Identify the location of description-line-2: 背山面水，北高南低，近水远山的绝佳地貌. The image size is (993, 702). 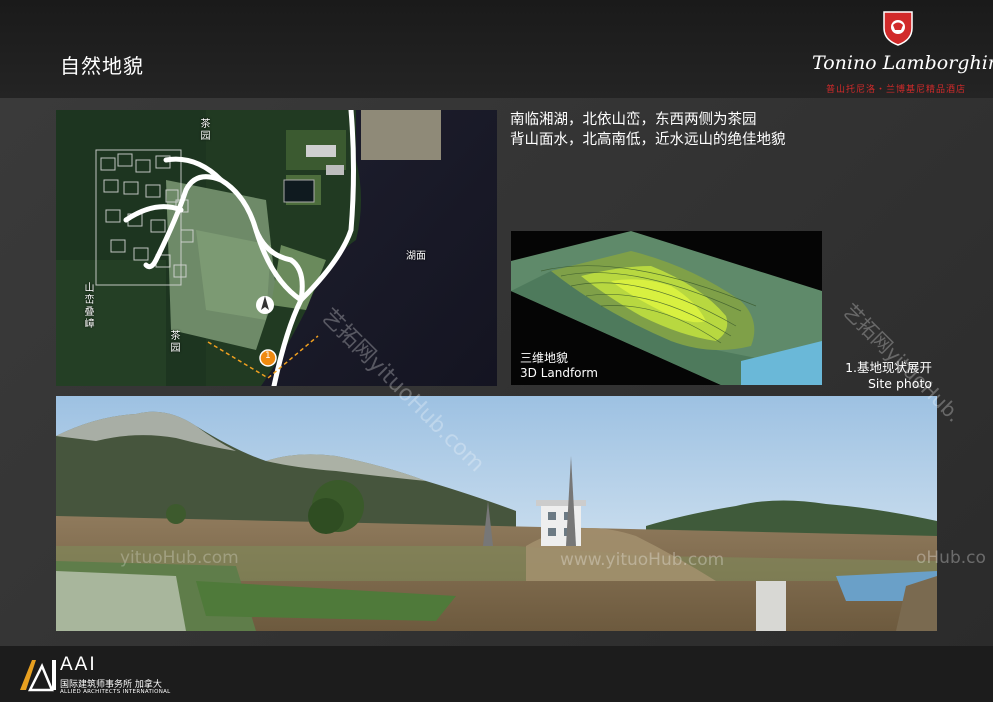
(648, 140).